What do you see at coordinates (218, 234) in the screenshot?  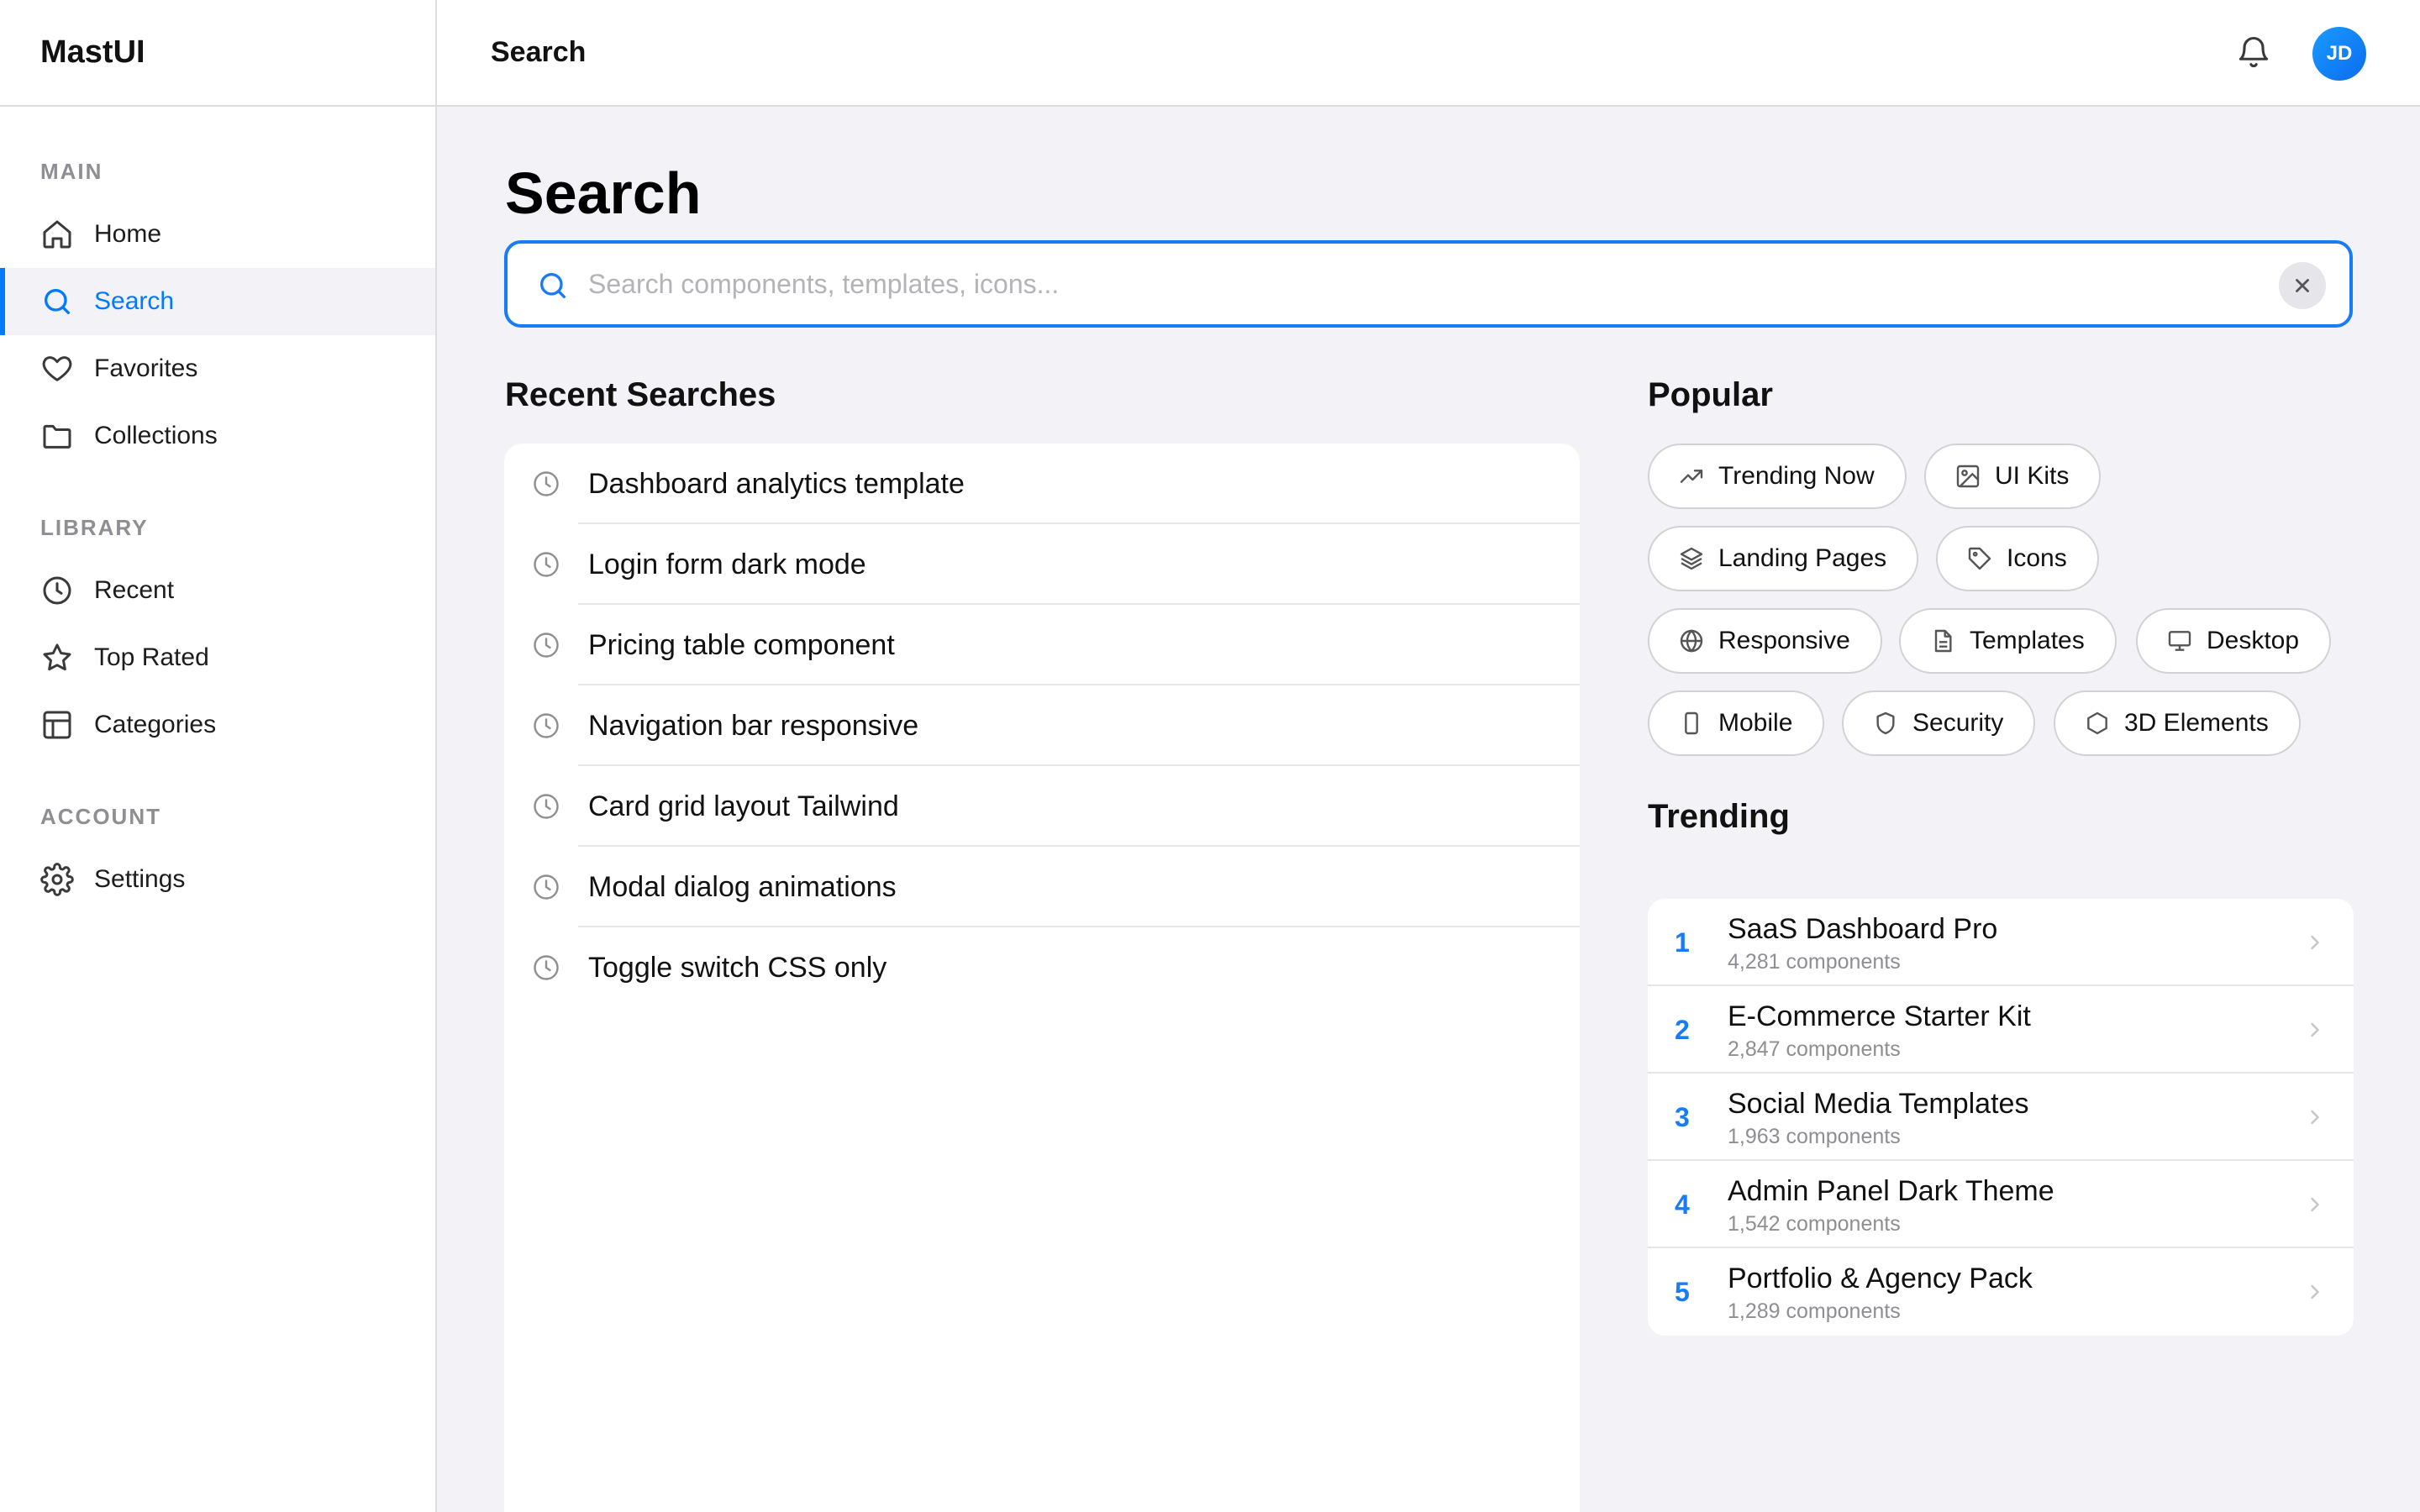 I see `sidebar-item-home: Home` at bounding box center [218, 234].